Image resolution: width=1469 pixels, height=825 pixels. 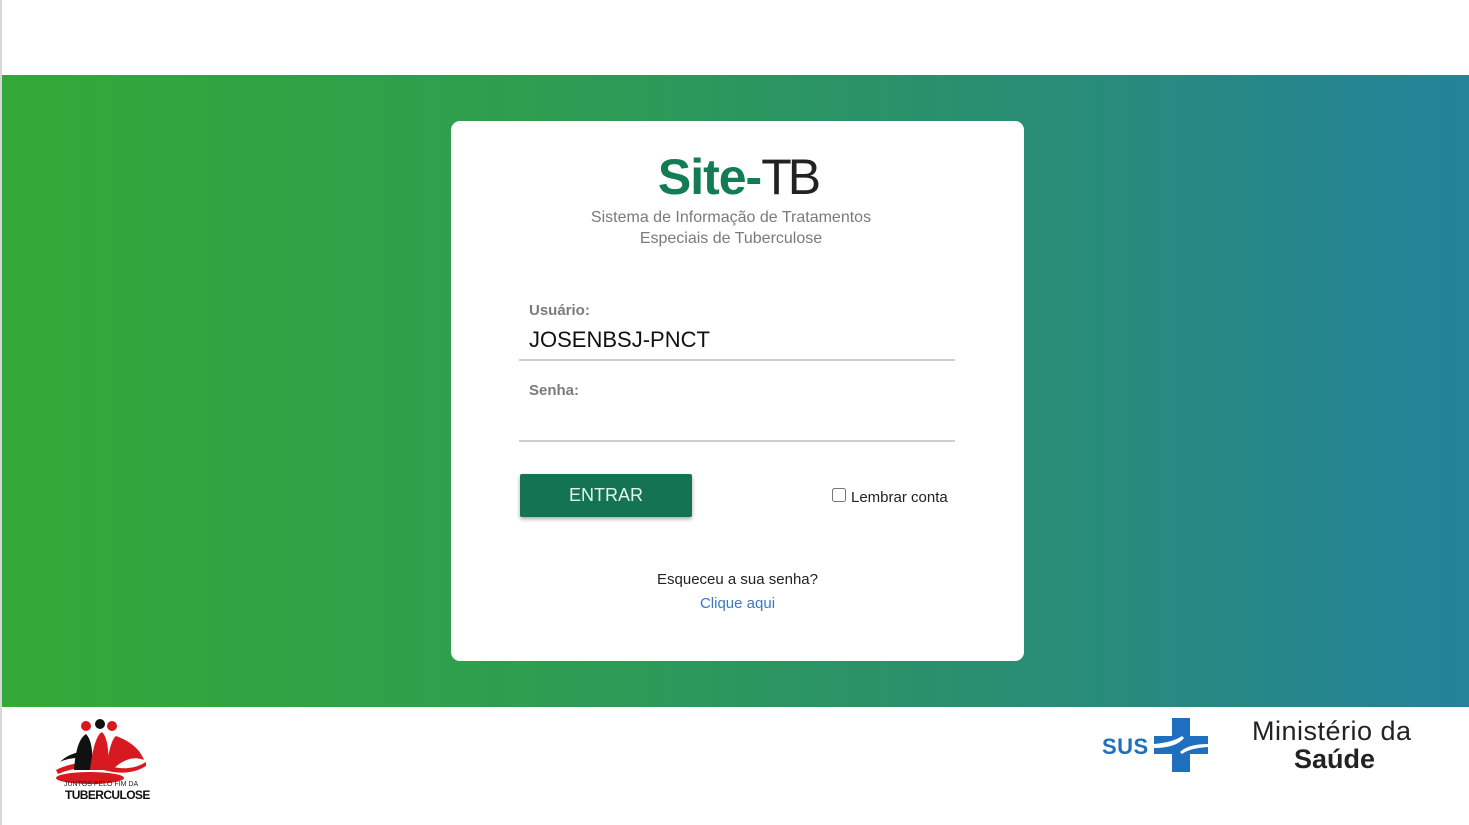 I want to click on remember-checkbox, so click(x=839, y=495).